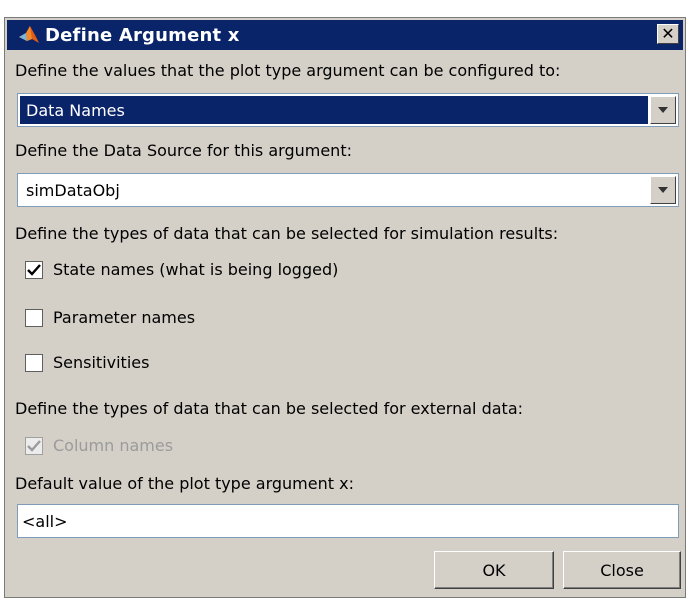 This screenshot has height=601, width=690. Describe the element at coordinates (73, 190) in the screenshot. I see `data-source-dropdown-value: simDataObj` at that location.